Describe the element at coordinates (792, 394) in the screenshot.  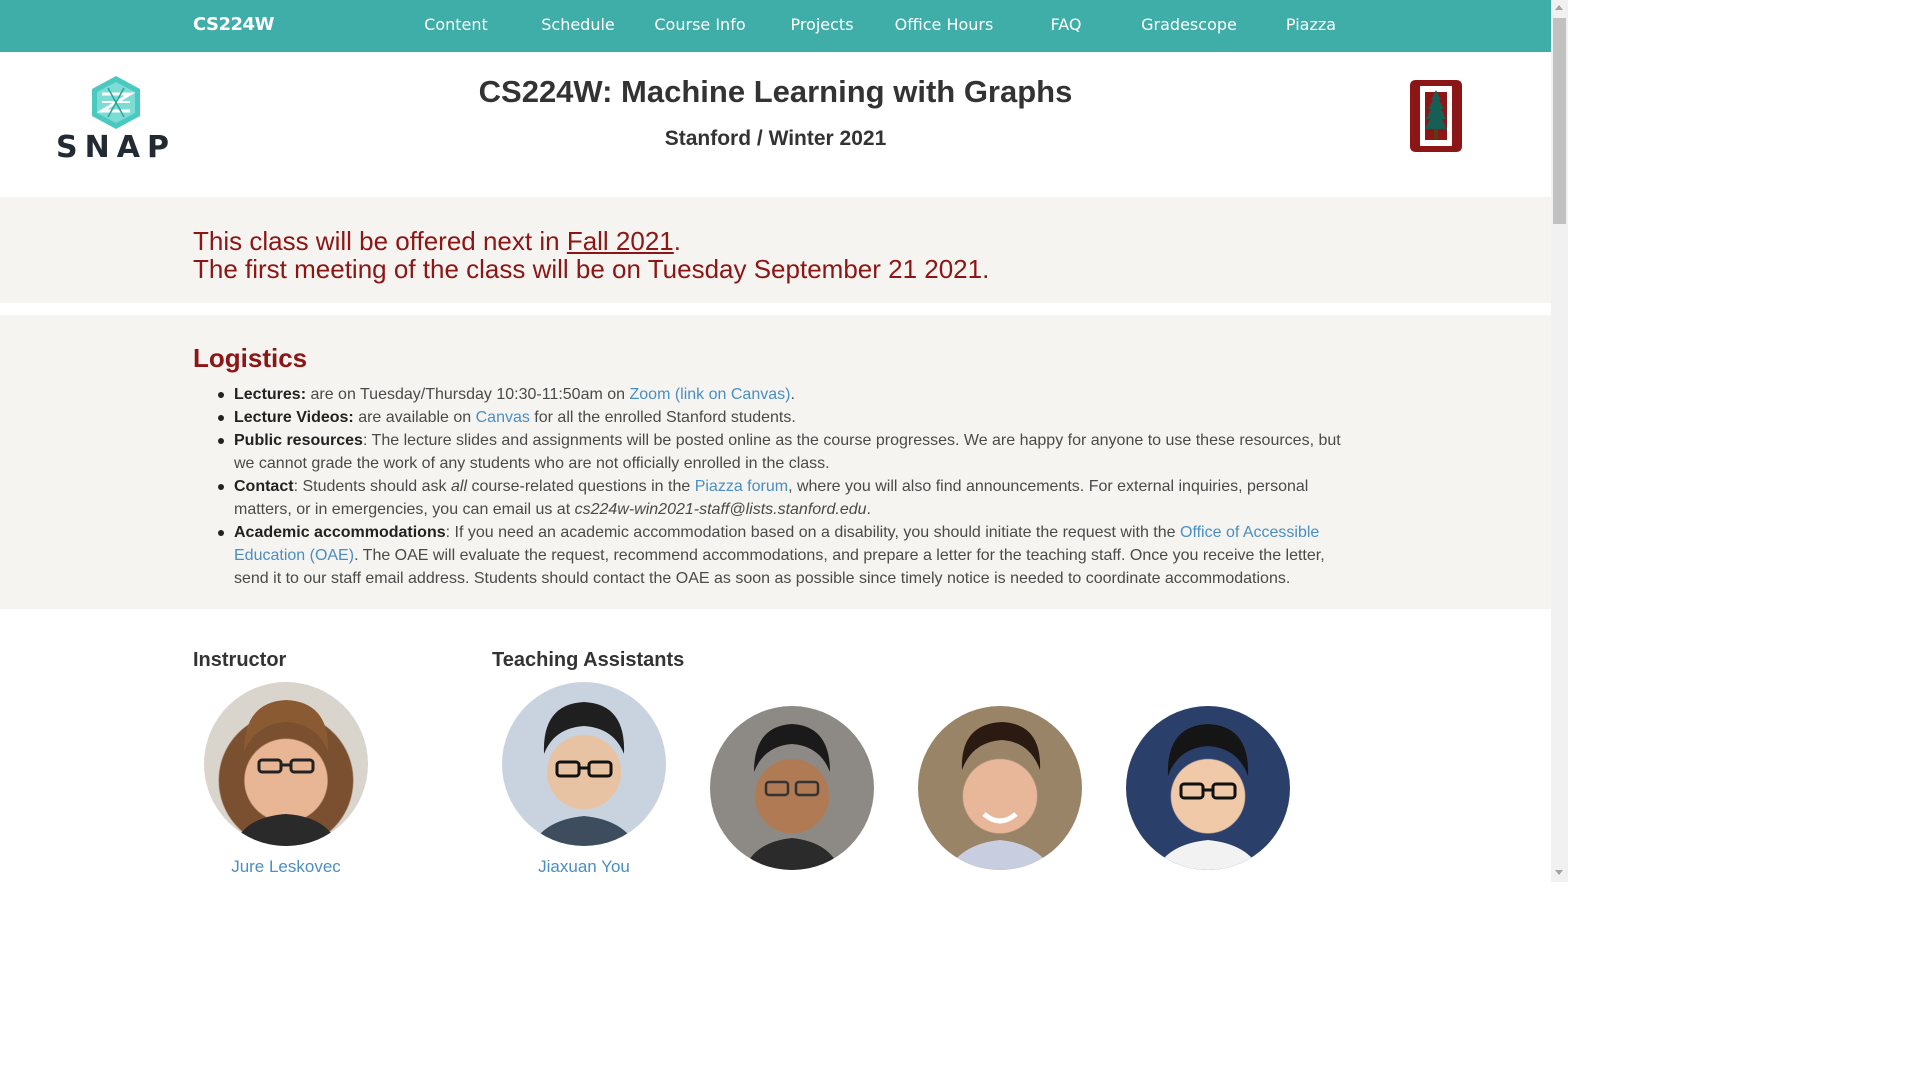
I see `lectures-end: .` at that location.